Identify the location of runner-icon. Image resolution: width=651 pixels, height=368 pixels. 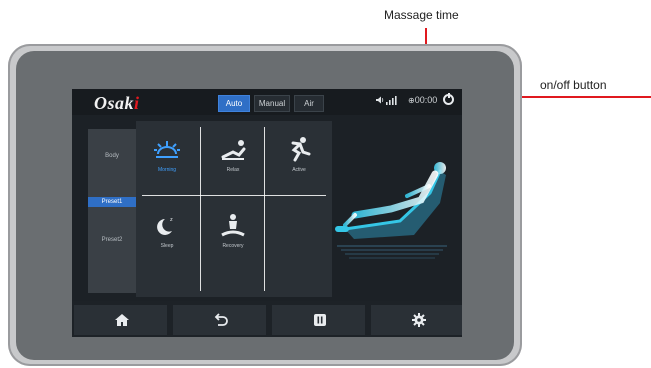
(301, 149).